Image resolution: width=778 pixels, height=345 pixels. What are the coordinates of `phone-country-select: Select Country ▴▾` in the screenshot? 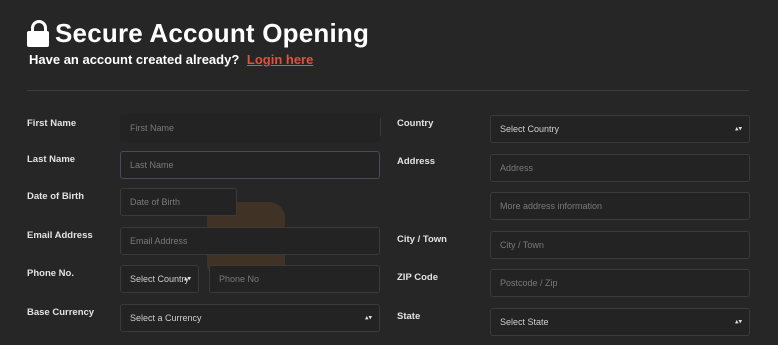 It's located at (159, 279).